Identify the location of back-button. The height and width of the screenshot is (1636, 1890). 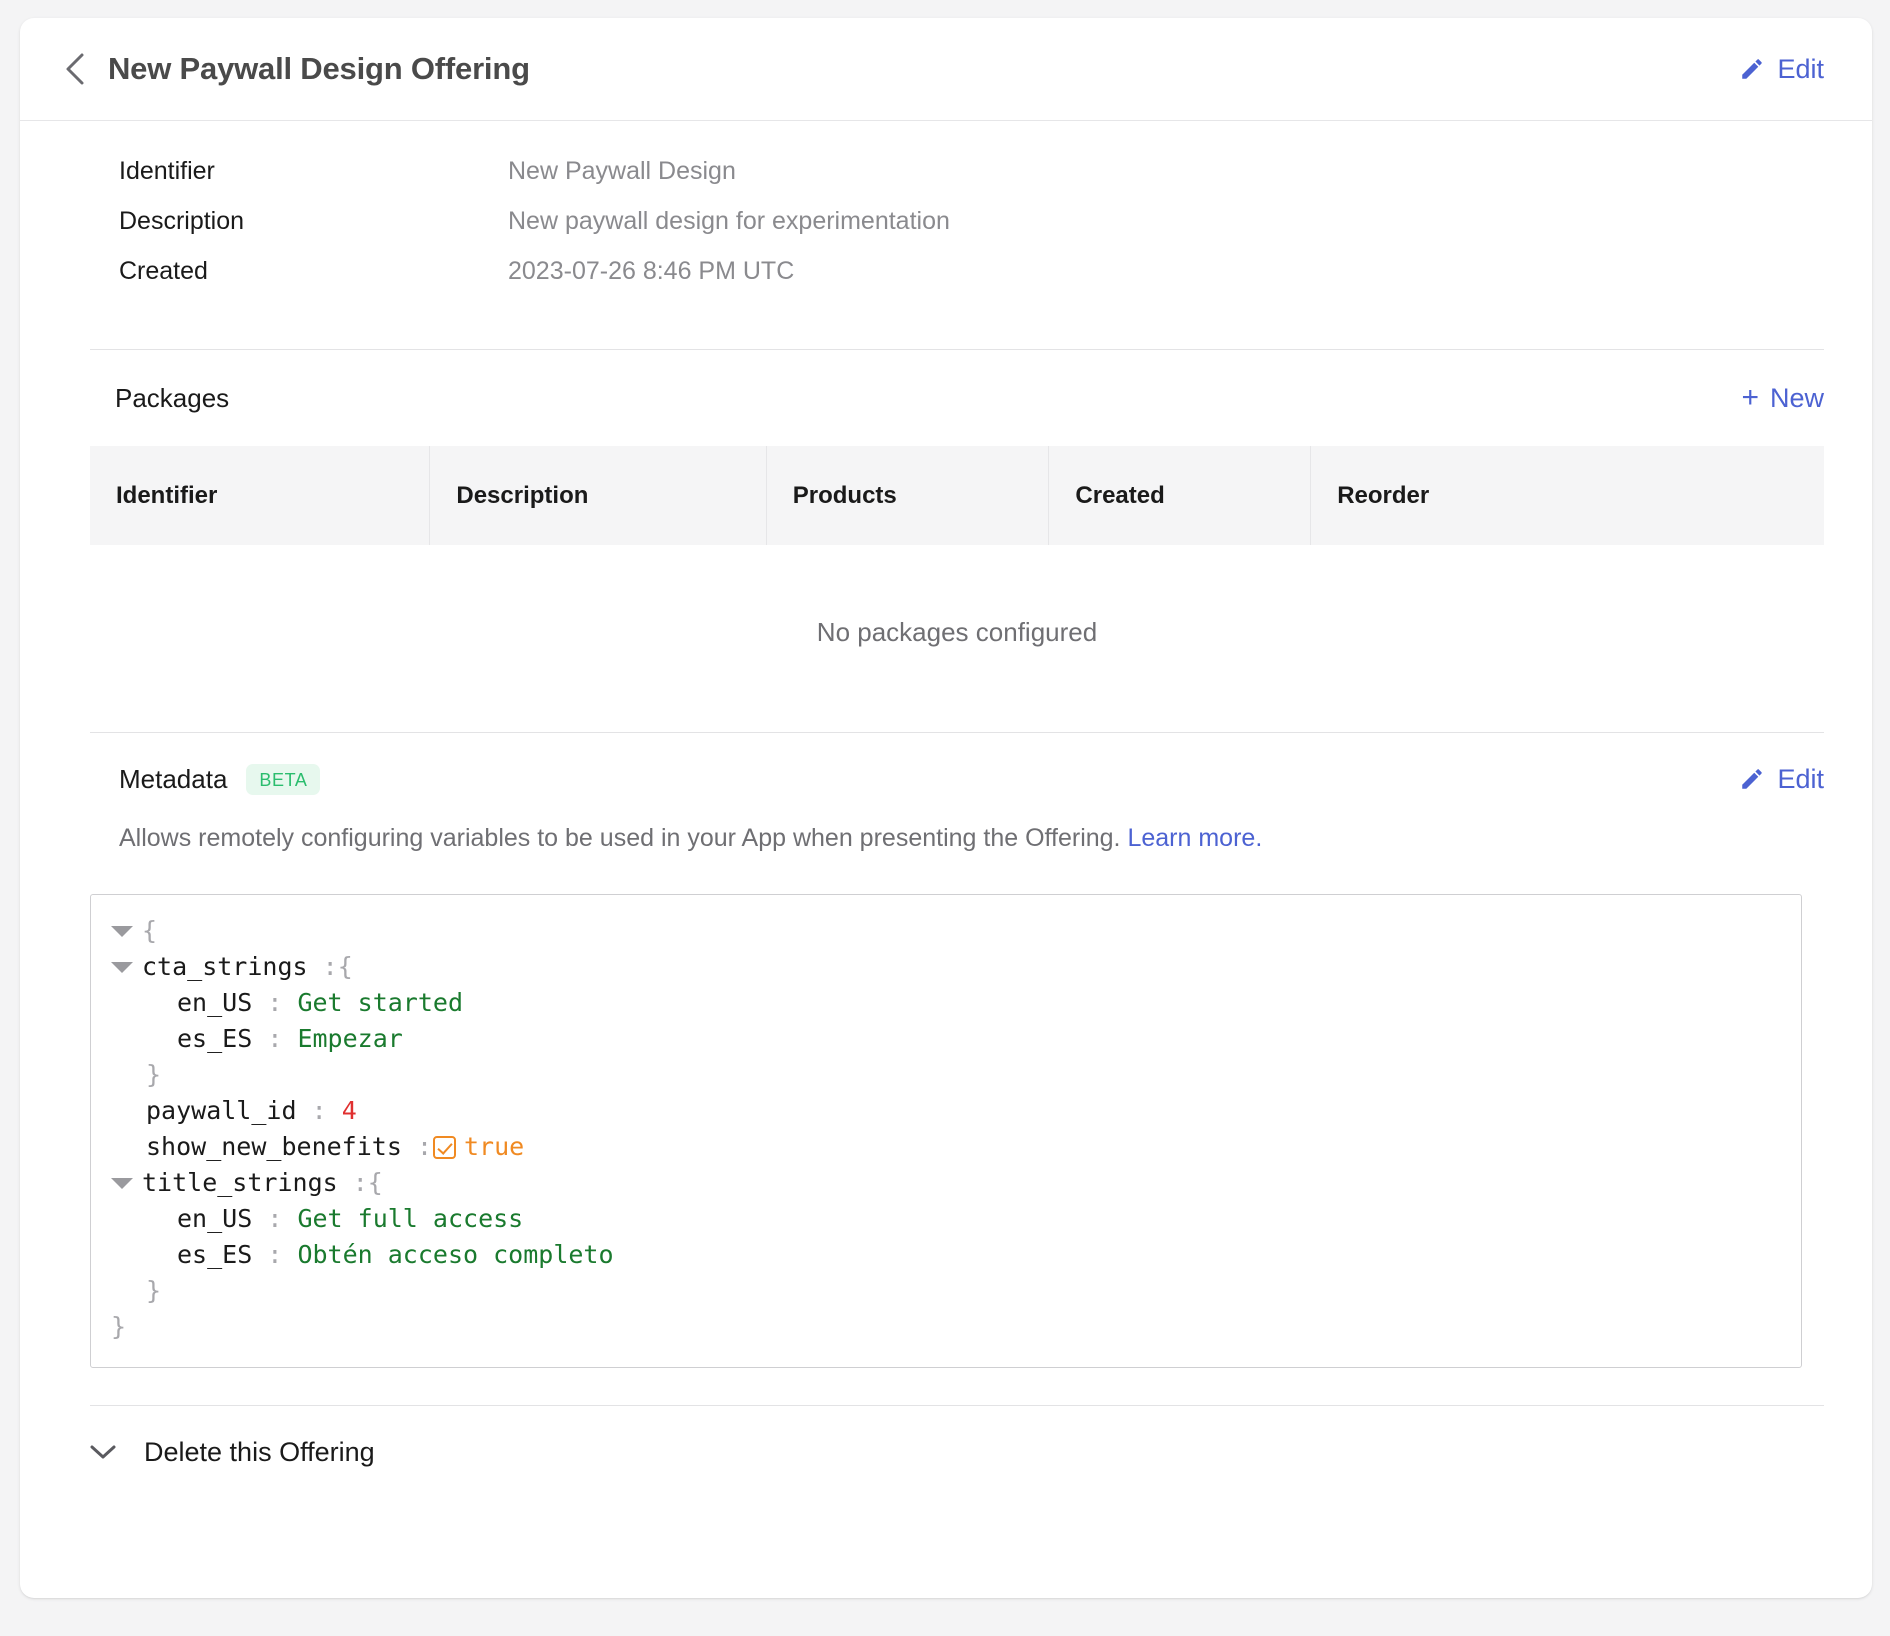
(75, 69).